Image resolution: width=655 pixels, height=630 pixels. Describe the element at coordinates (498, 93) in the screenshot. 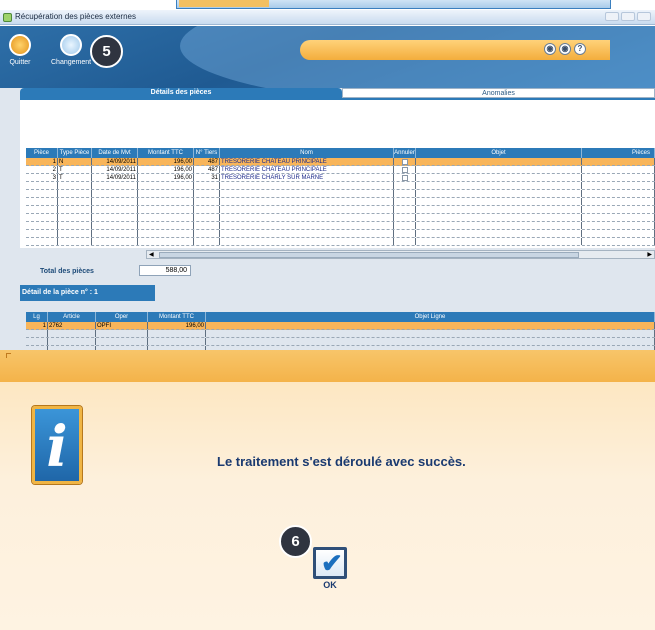

I see `tab-anomalies: Anomalies` at that location.